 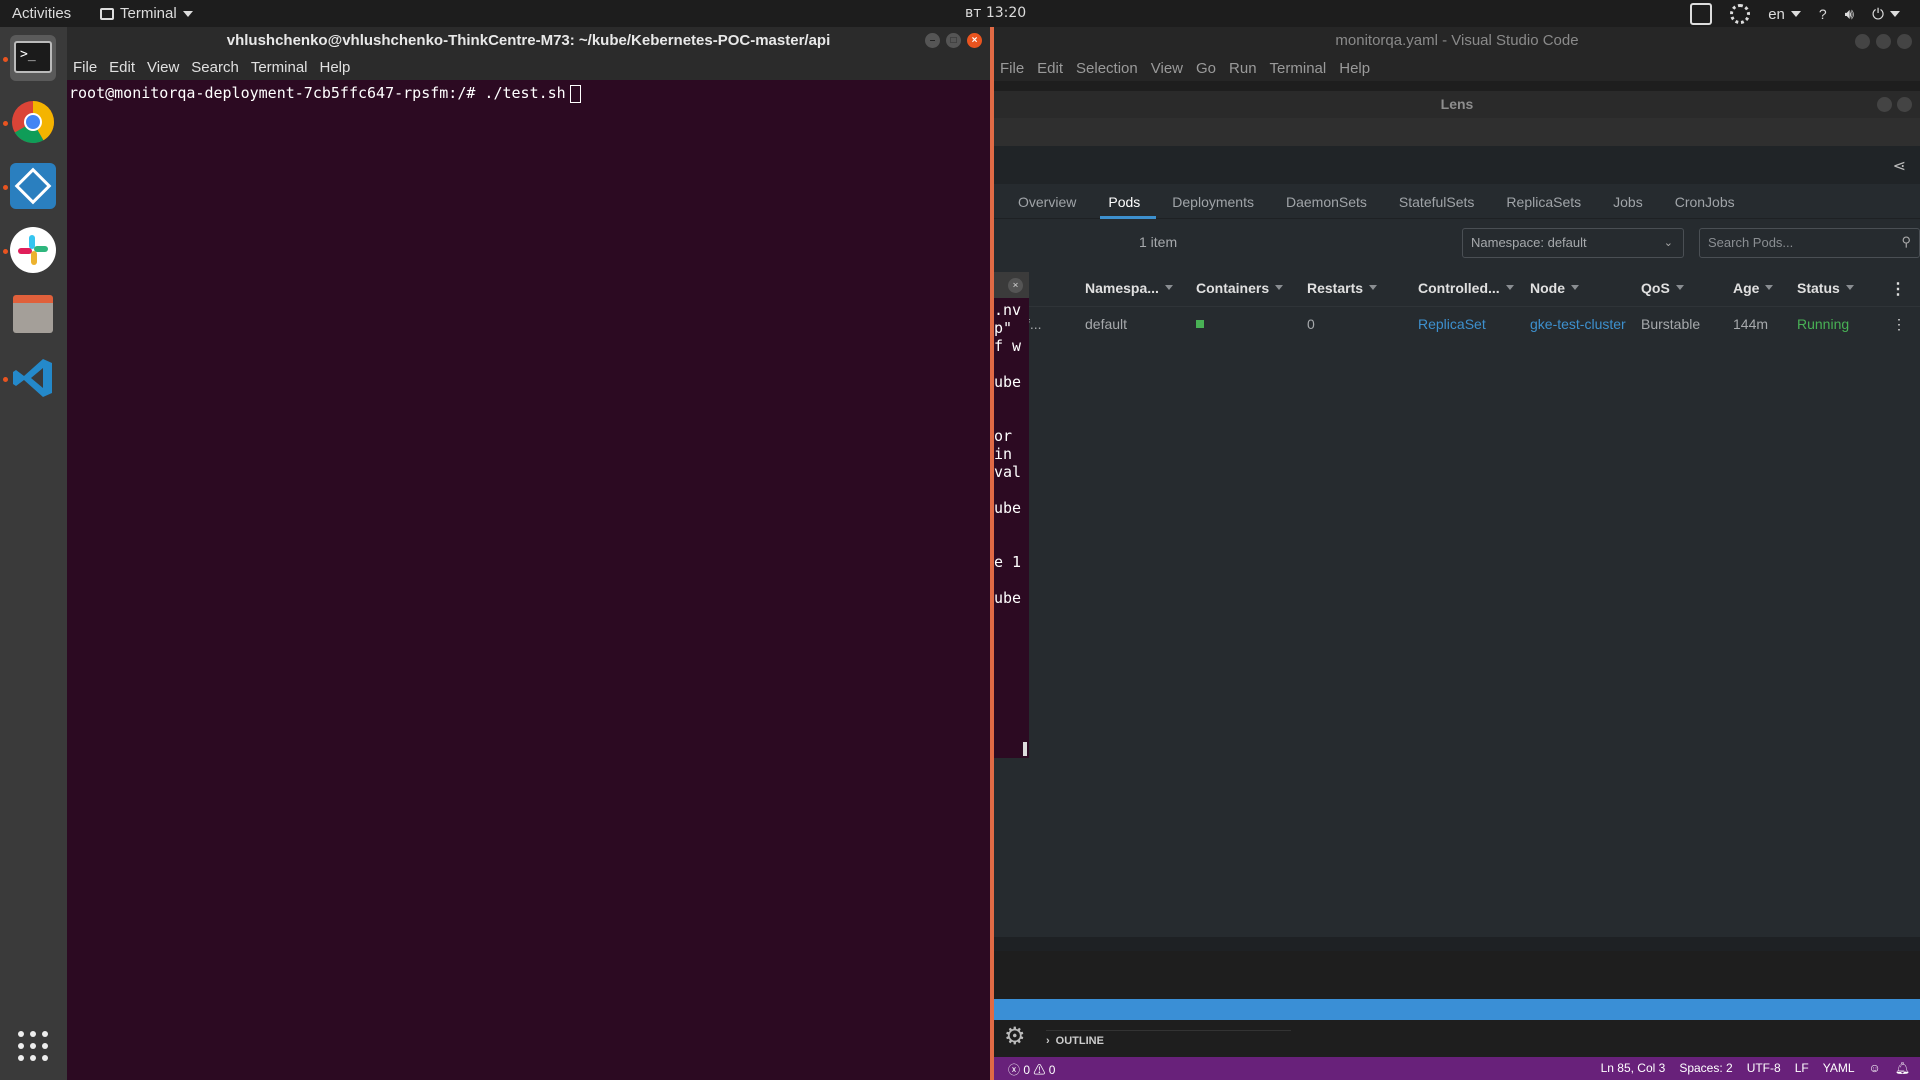 I want to click on tab-pods: Pods, so click(x=1124, y=201).